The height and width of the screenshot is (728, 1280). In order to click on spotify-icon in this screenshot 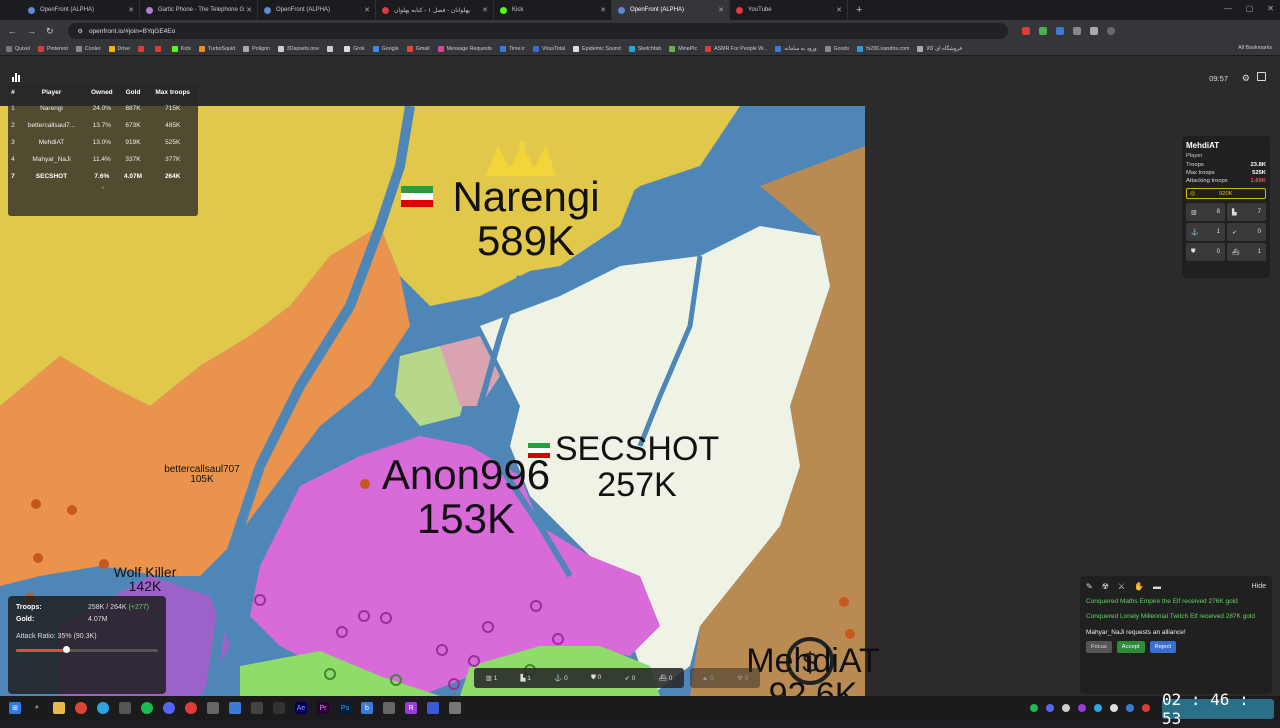, I will do `click(147, 708)`.